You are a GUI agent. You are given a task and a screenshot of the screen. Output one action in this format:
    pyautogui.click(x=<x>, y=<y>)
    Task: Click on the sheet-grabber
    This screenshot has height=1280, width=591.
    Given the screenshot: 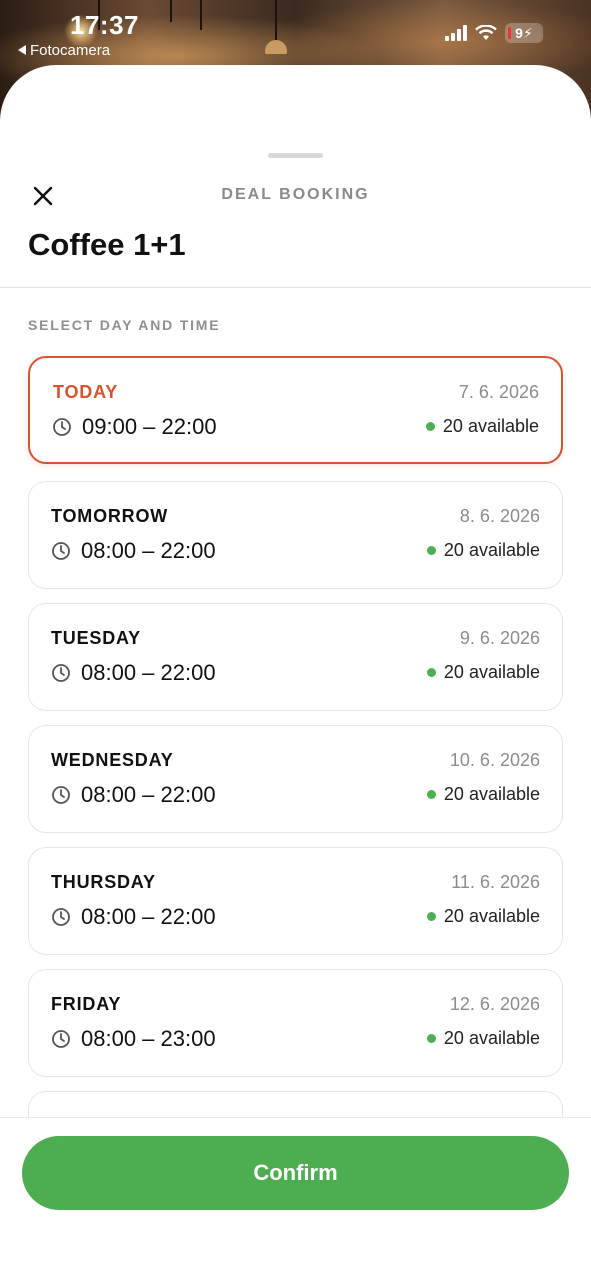 What is the action you would take?
    pyautogui.click(x=295, y=155)
    